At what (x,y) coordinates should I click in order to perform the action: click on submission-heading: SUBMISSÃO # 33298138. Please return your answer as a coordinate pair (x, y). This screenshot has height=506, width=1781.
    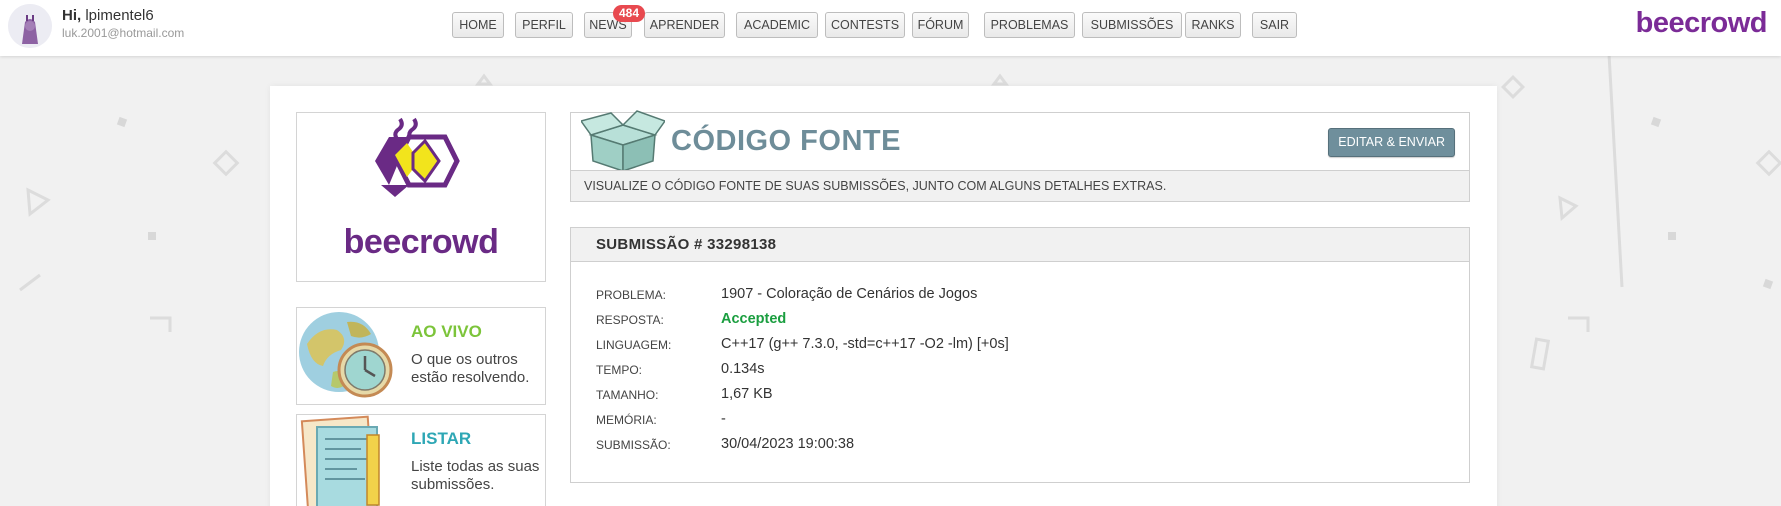
    Looking at the image, I should click on (1020, 245).